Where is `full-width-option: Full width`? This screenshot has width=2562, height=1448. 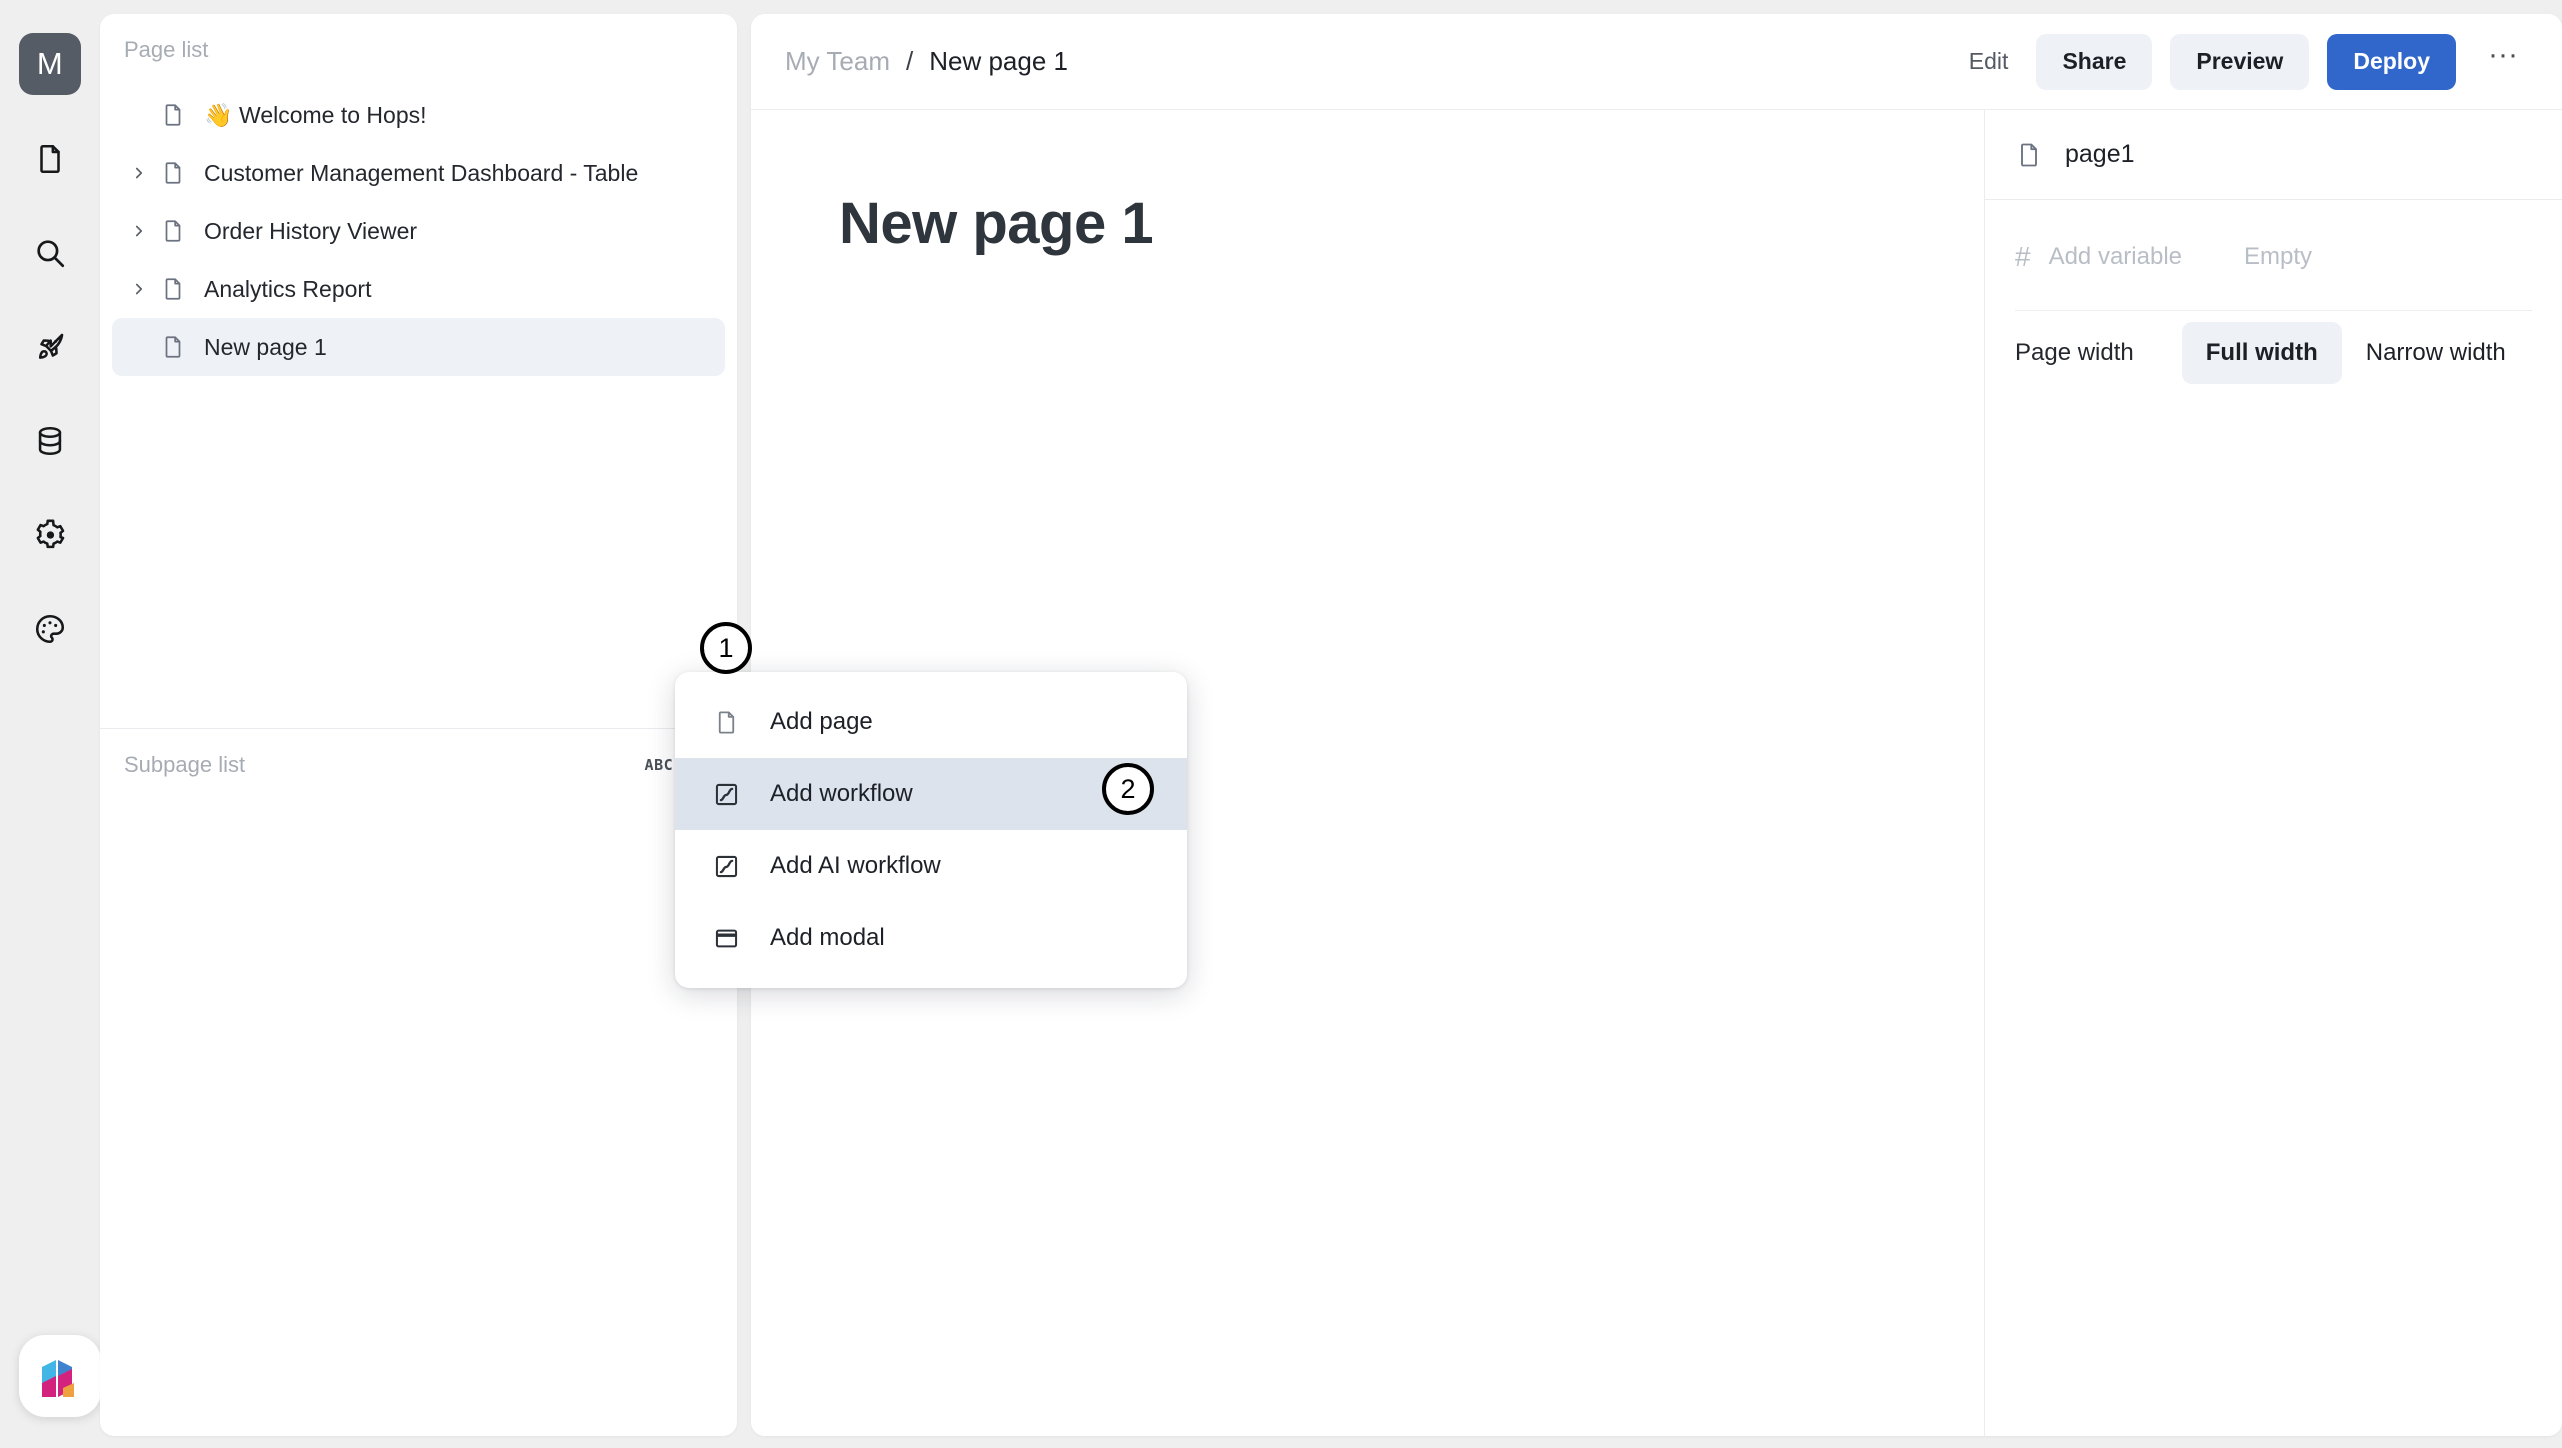 full-width-option: Full width is located at coordinates (2261, 353).